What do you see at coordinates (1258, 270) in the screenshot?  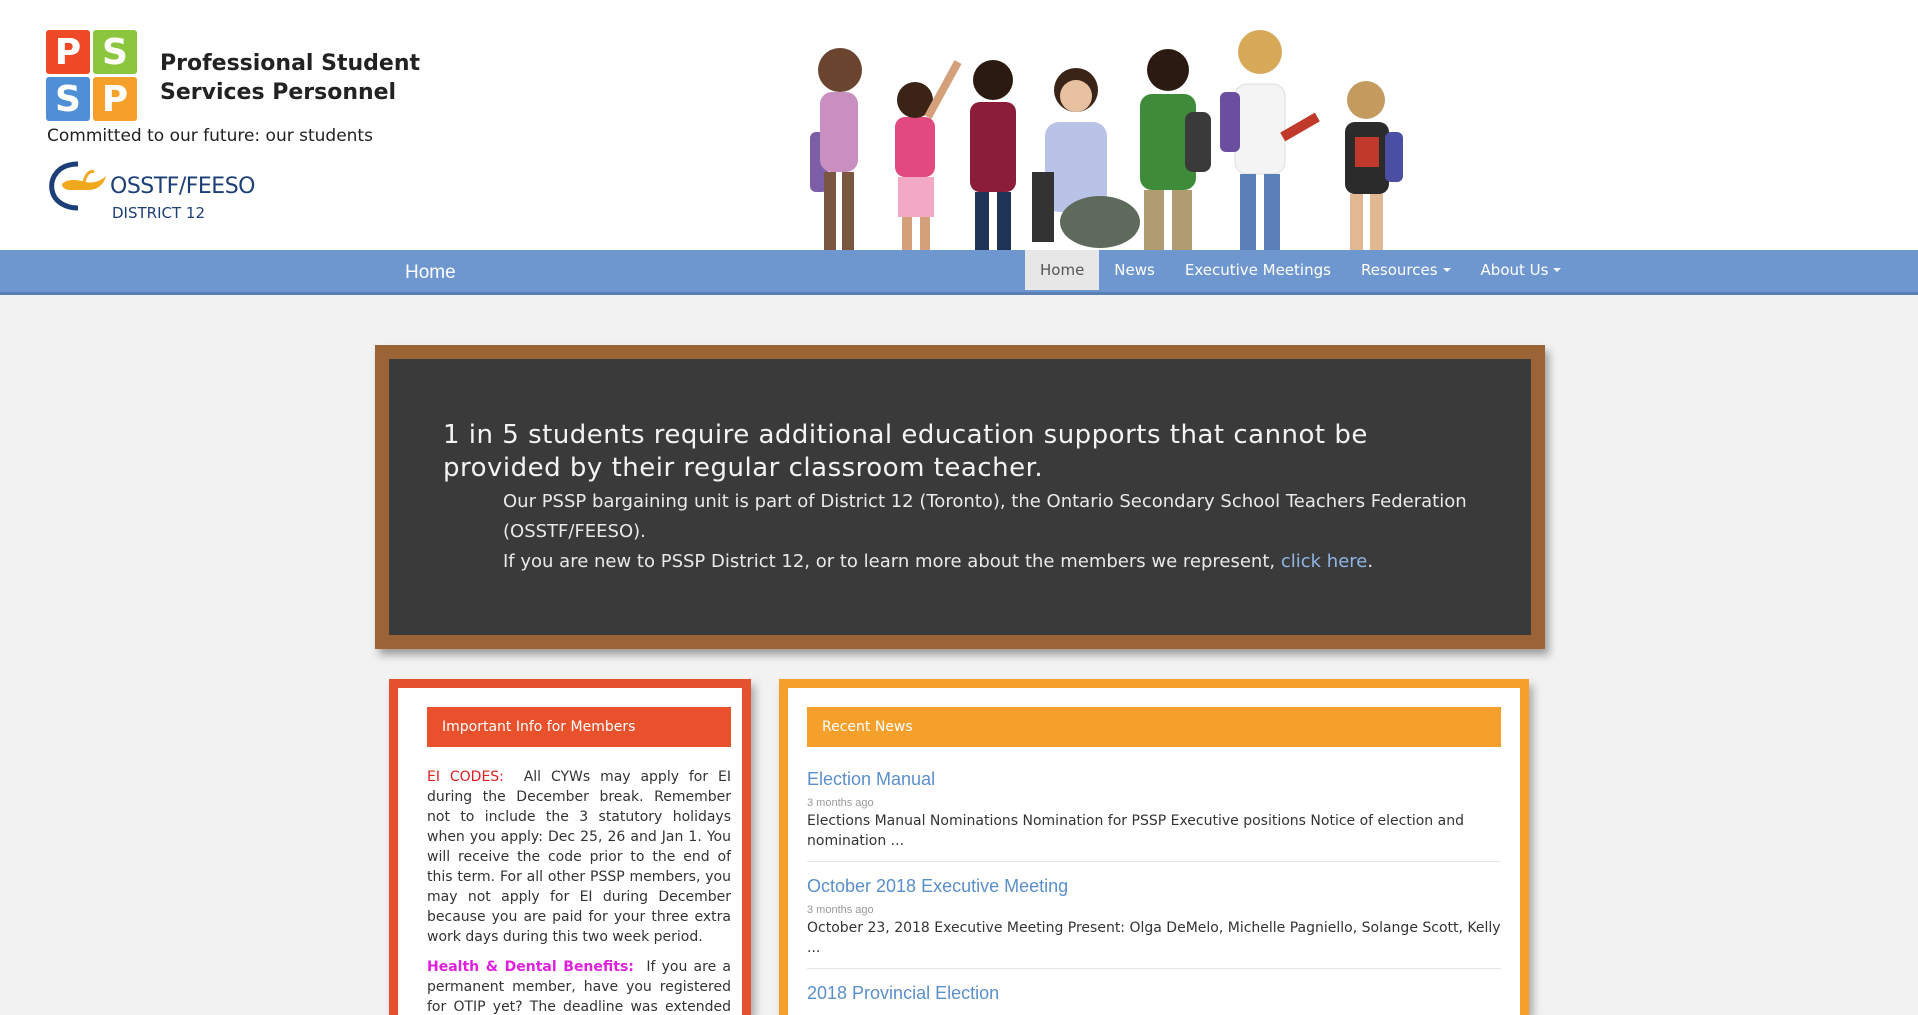 I see `nav-item-executive-meetings: Executive Meetings` at bounding box center [1258, 270].